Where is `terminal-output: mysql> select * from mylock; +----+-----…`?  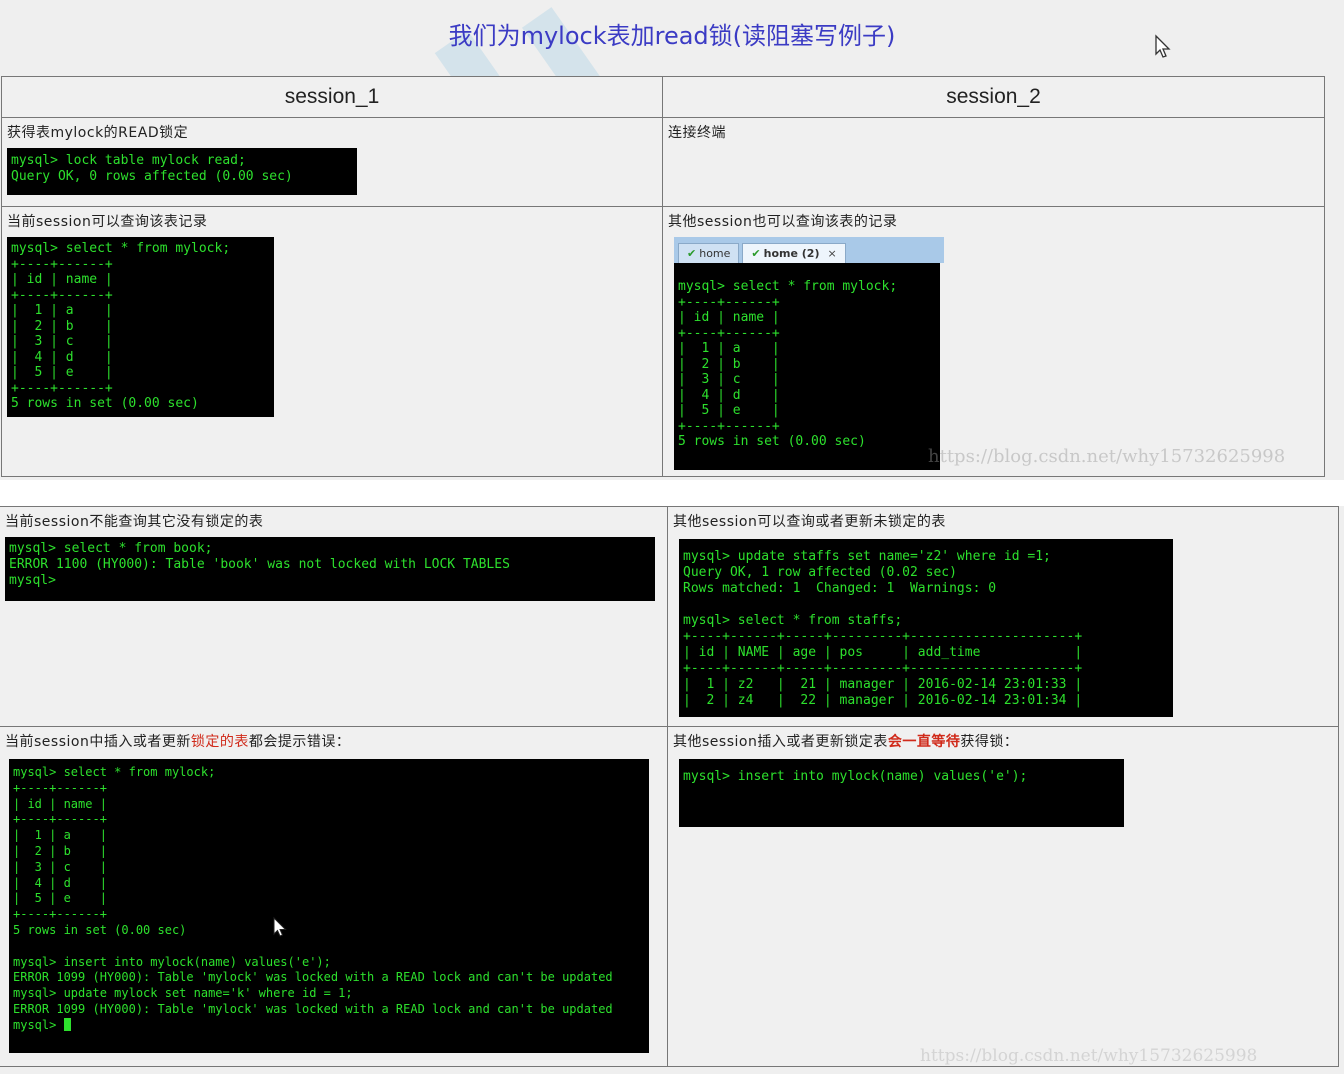
terminal-output: mysql> select * from mylock; +----+-----… is located at coordinates (313, 898).